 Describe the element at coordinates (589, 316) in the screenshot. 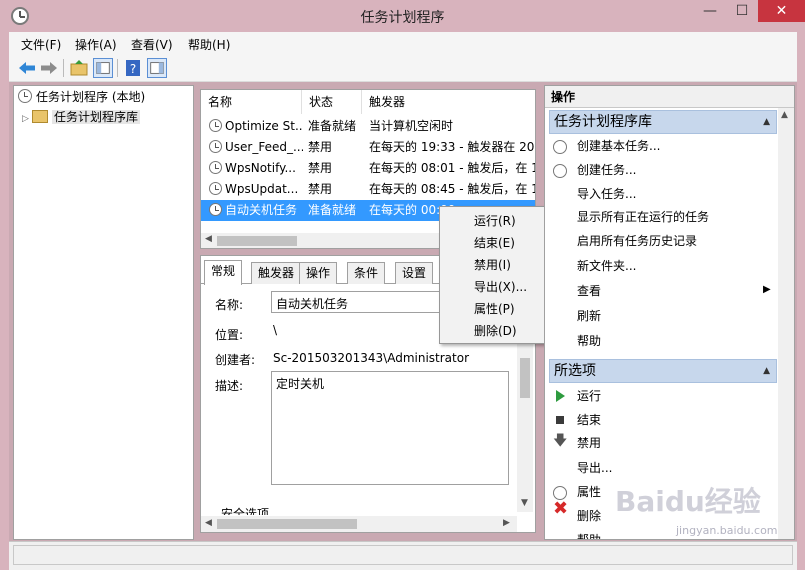

I see `action-refresh: 刷新` at that location.